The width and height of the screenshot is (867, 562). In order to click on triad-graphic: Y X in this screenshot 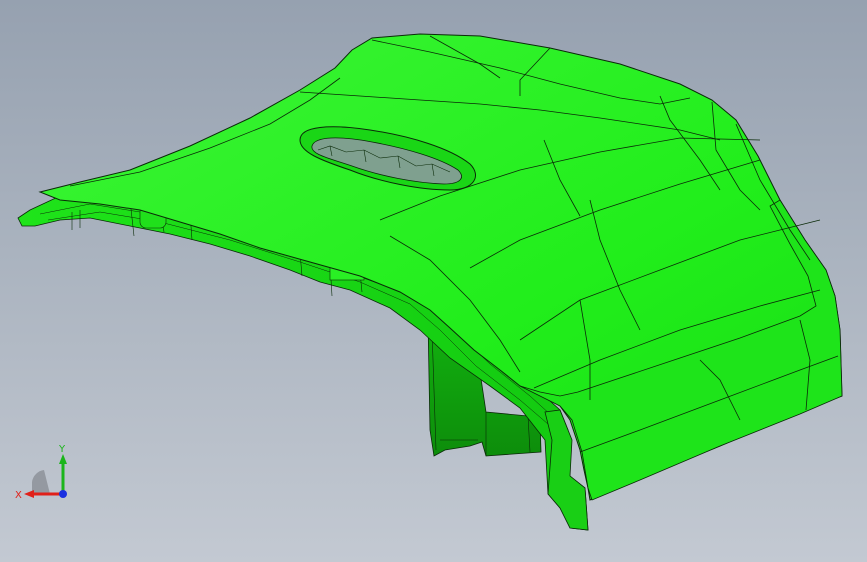, I will do `click(41, 472)`.